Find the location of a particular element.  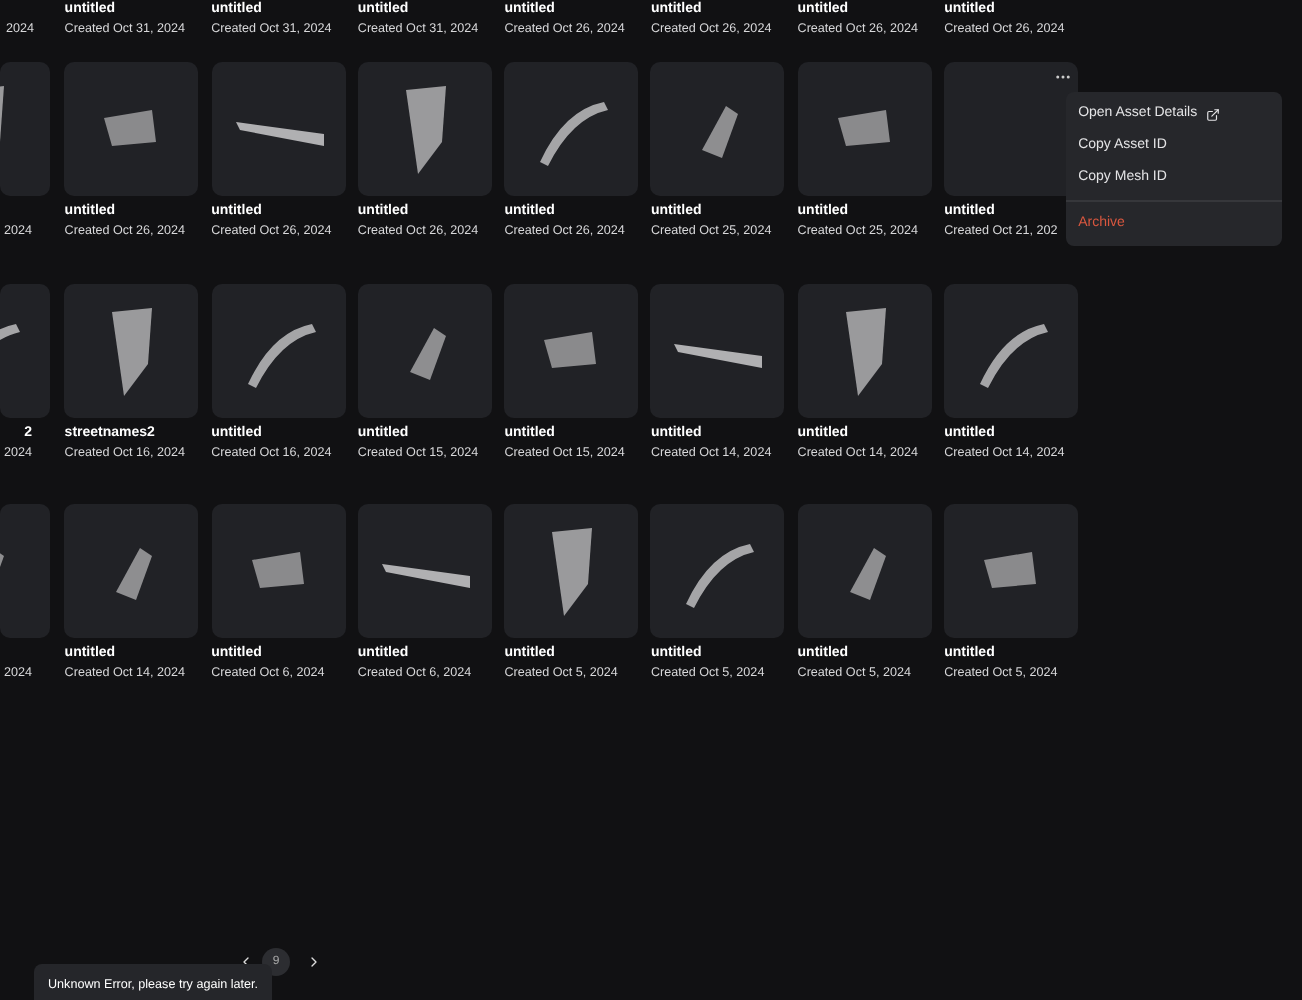

external-link-icon is located at coordinates (1212, 114).